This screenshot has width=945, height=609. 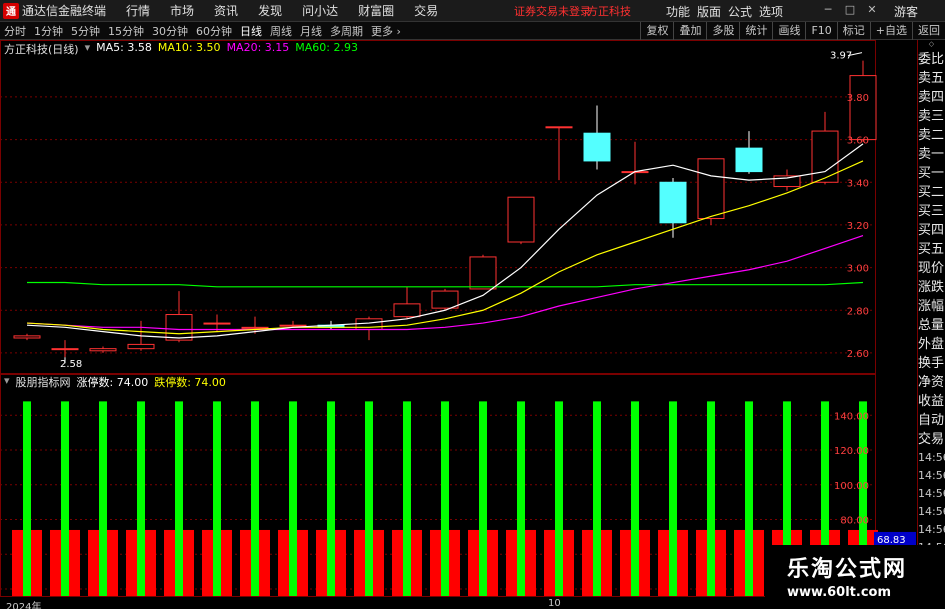 I want to click on indicator-tick-label: 140.00, so click(x=851, y=416).